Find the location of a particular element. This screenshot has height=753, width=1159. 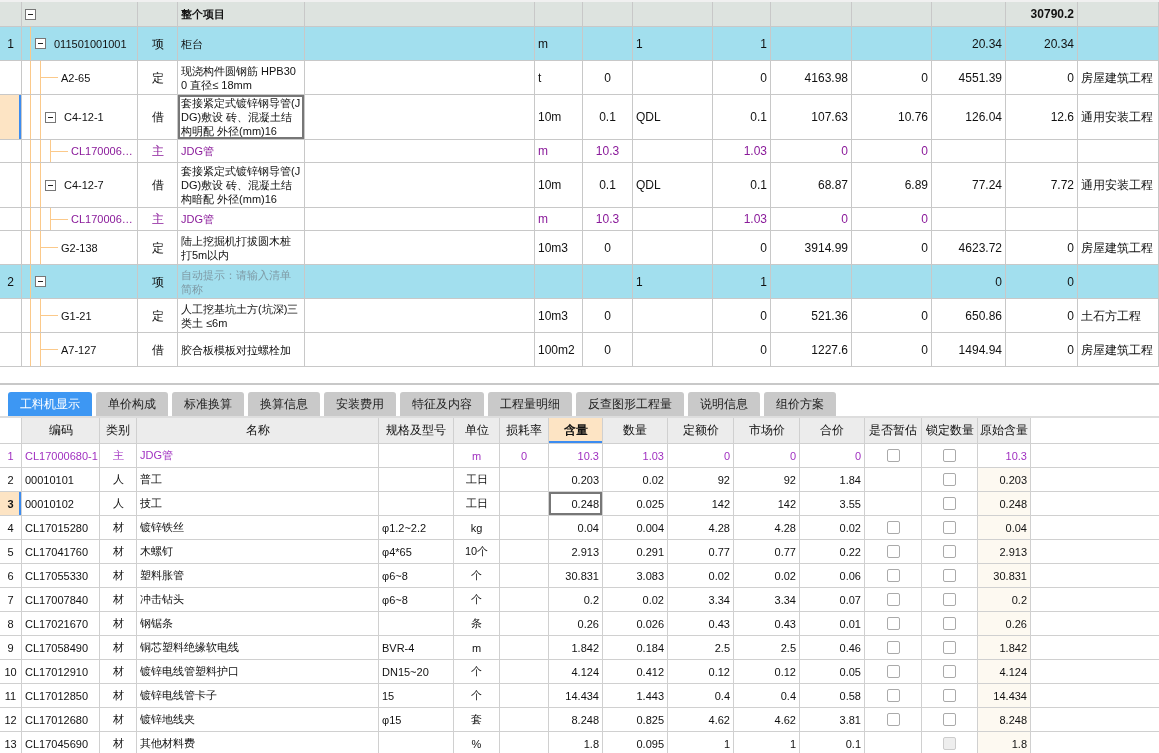

column-header: 编码 is located at coordinates (61, 430).